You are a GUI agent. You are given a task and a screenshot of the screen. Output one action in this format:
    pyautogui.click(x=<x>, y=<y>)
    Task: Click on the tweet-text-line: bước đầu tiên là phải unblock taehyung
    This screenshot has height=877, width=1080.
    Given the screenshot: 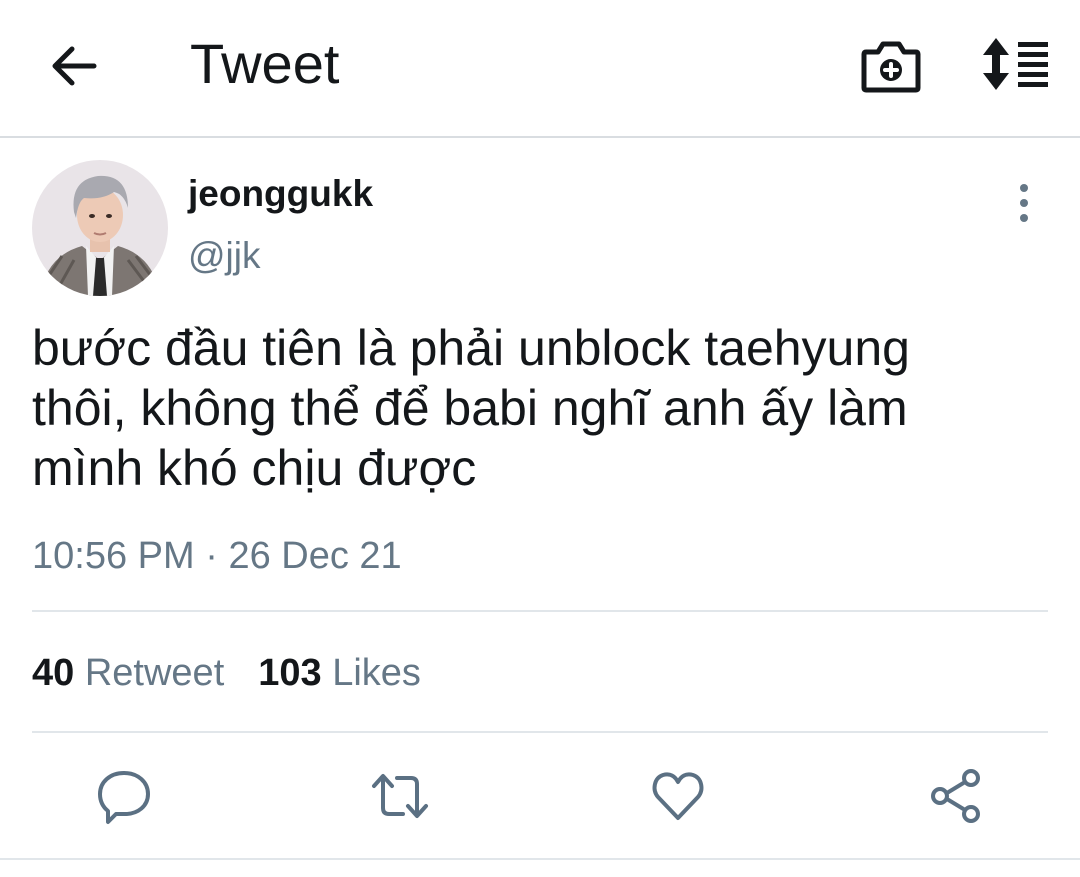 What is the action you would take?
    pyautogui.click(x=471, y=348)
    